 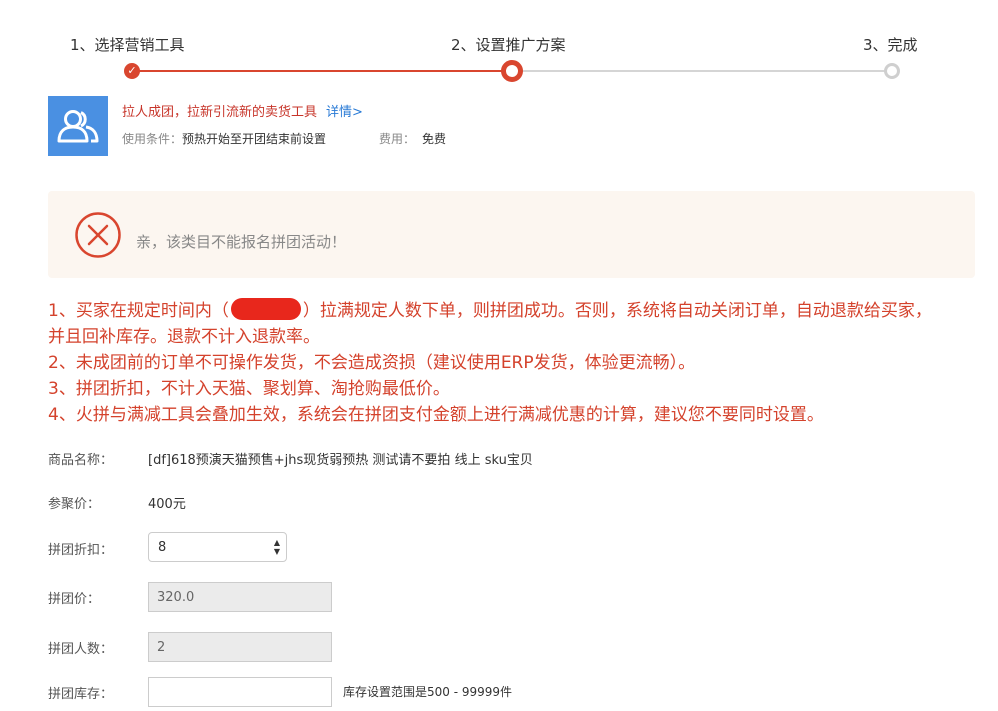 What do you see at coordinates (372, 363) in the screenshot?
I see `rule-2: 2、未成团前的订单不可操作发货，不会造成资损（建议使用ERP发货，体验更流畅）。` at bounding box center [372, 363].